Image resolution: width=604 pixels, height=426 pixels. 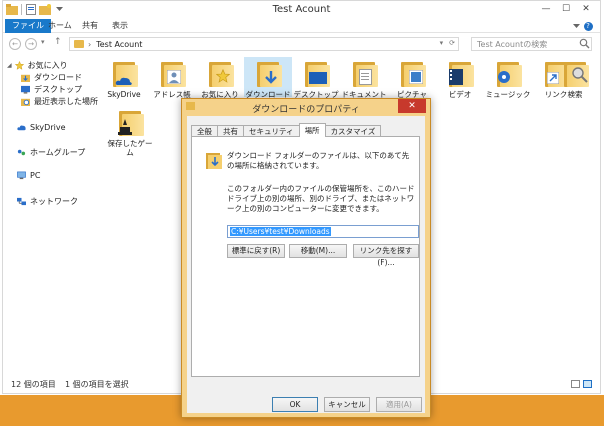 I want to click on back-button: ←, so click(x=15, y=44).